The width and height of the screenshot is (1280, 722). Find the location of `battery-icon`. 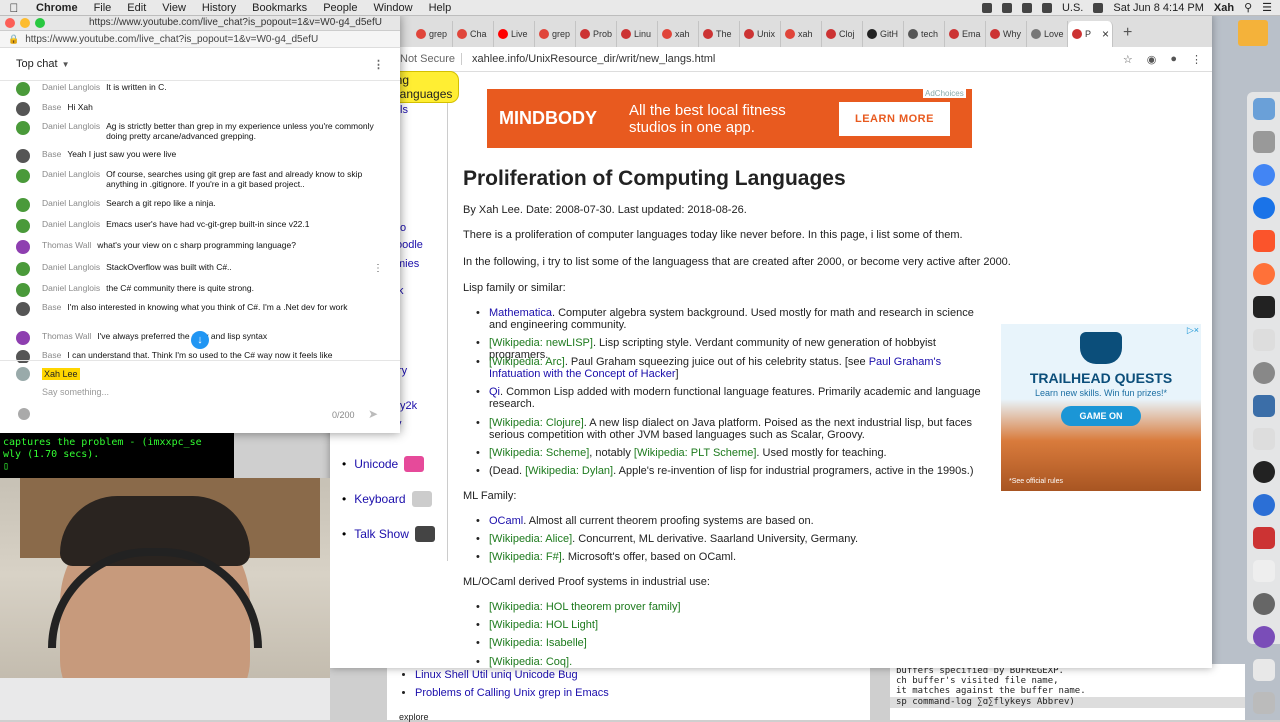

battery-icon is located at coordinates (1098, 7).